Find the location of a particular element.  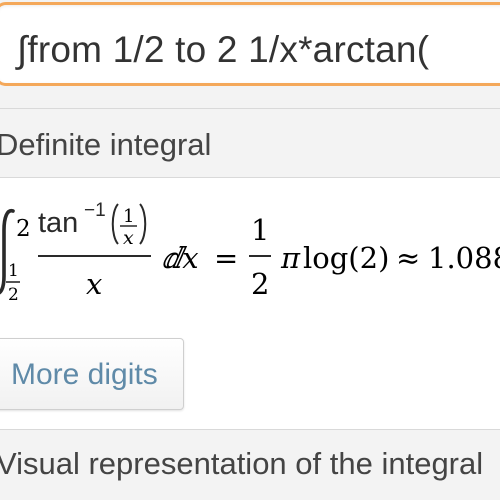

argument-denominator: x is located at coordinates (128, 238).